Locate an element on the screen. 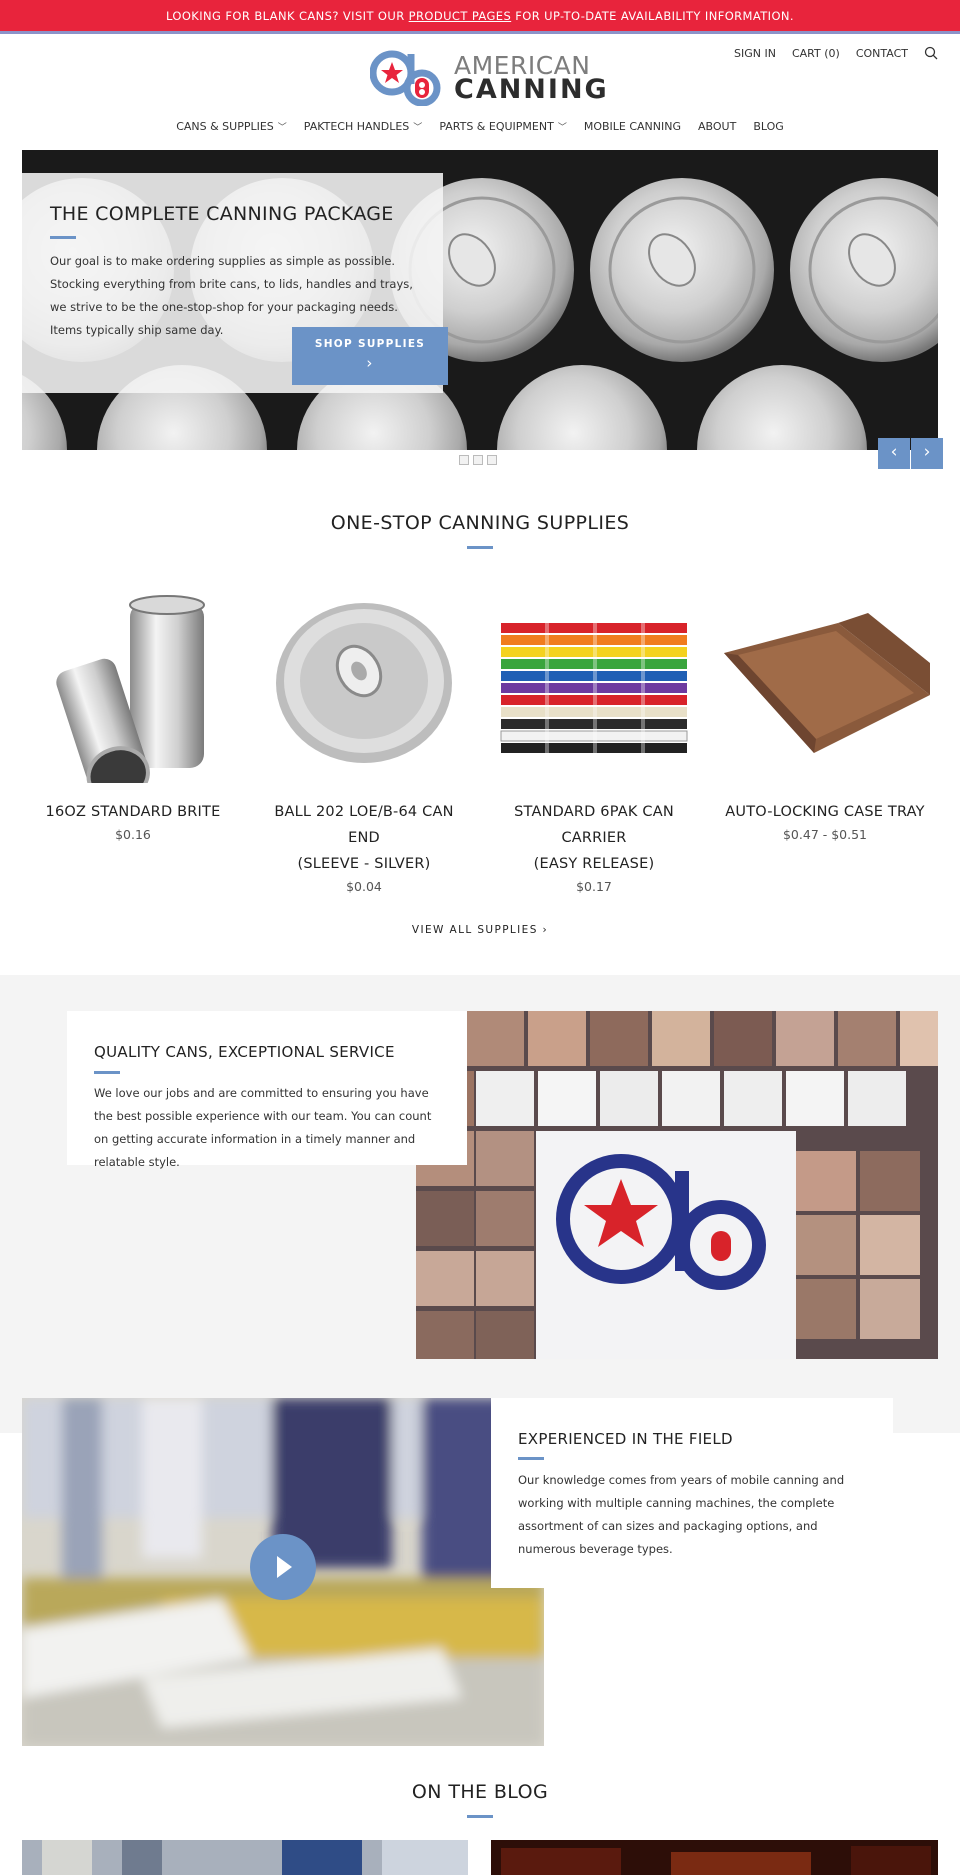 This screenshot has width=960, height=1875. logo: AMERICAN CANNING is located at coordinates (488, 77).